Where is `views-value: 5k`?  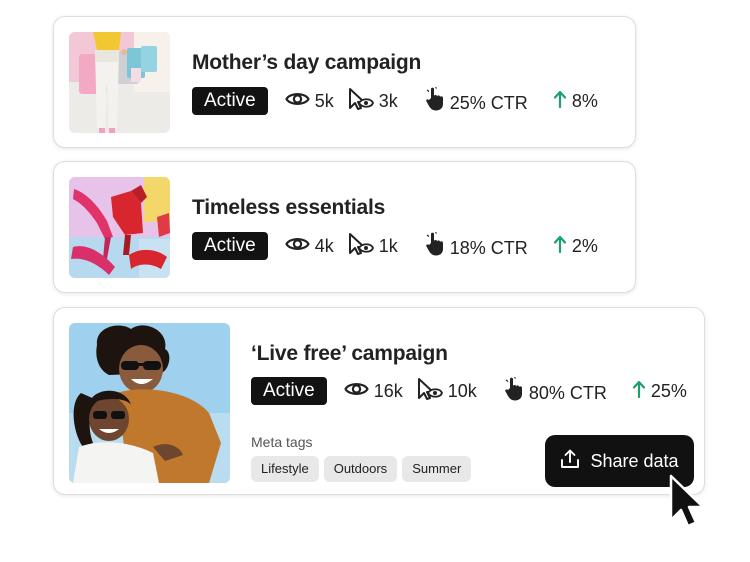
views-value: 5k is located at coordinates (324, 100).